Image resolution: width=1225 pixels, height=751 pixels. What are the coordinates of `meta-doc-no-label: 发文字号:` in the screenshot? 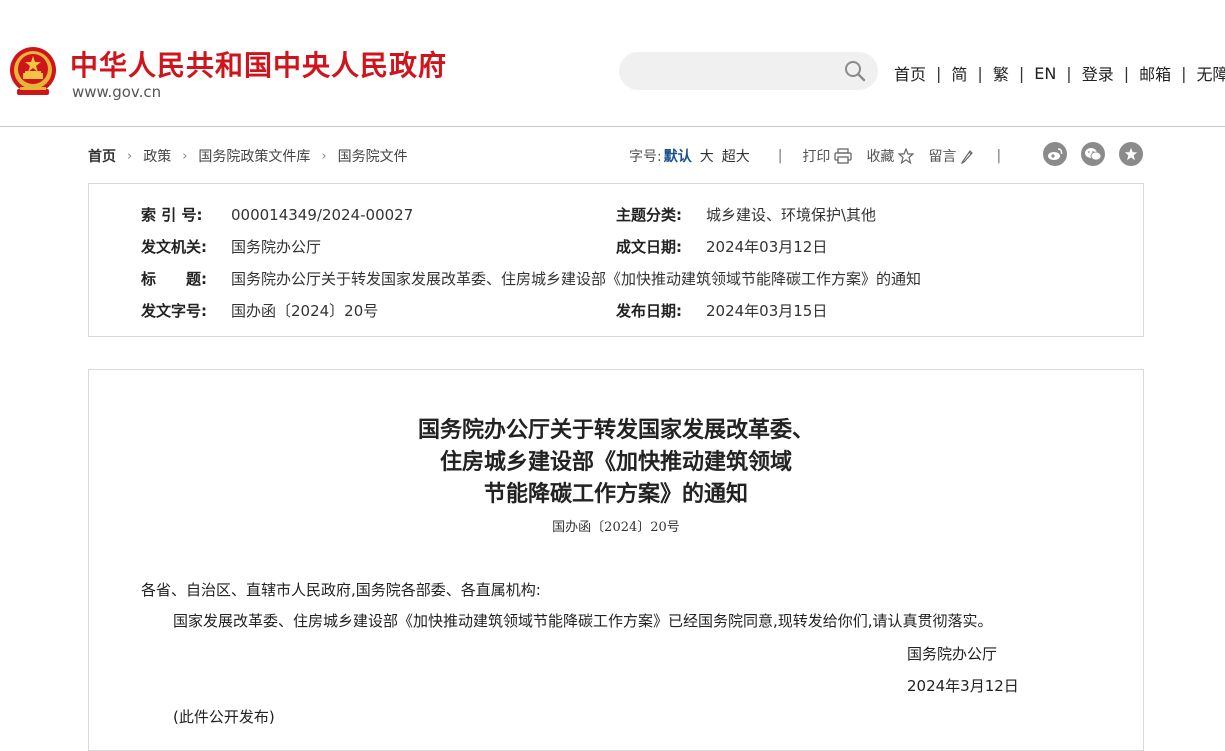 It's located at (186, 310).